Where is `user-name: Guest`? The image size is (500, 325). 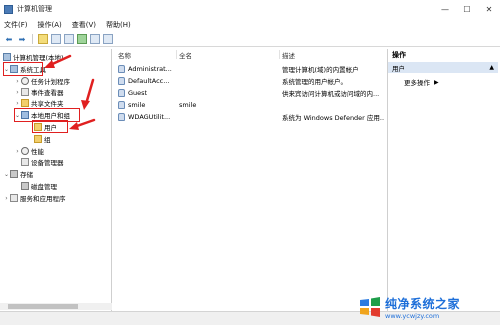 user-name: Guest is located at coordinates (138, 92).